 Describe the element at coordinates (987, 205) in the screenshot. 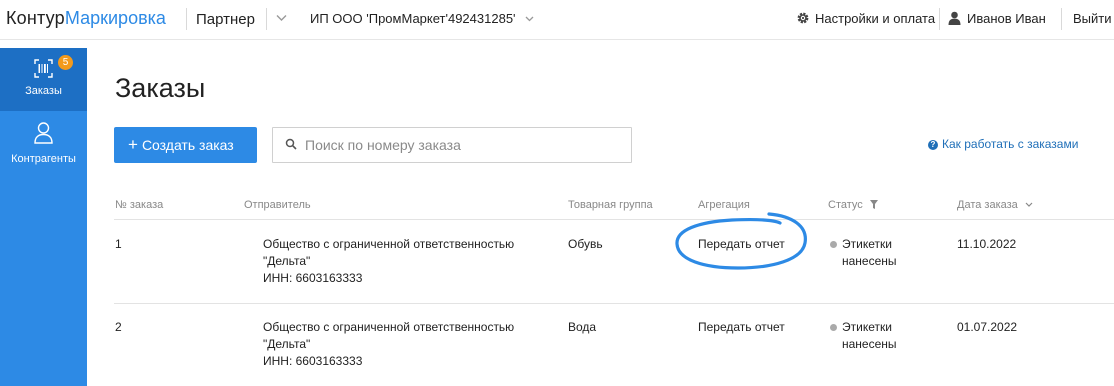

I see `column-header-date-label: Дата заказа` at that location.